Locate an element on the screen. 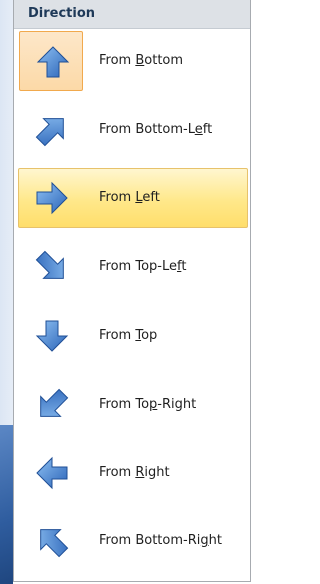  arrow-down-left-icon is located at coordinates (54, 402).